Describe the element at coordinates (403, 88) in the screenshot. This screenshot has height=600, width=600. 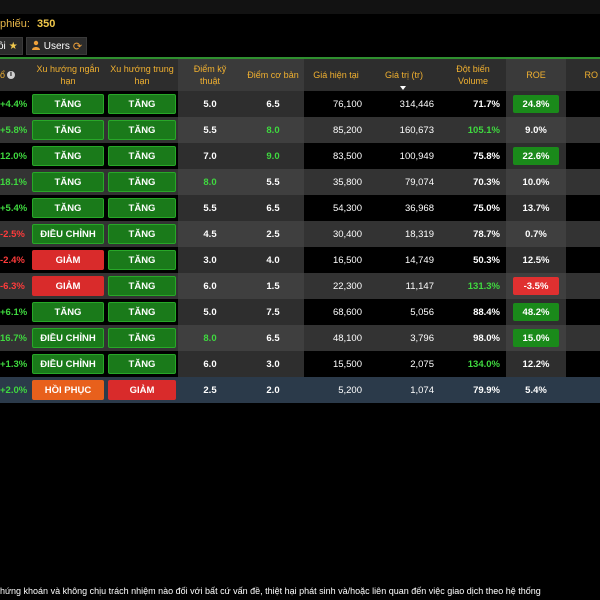
I see `sort-desc-icon` at that location.